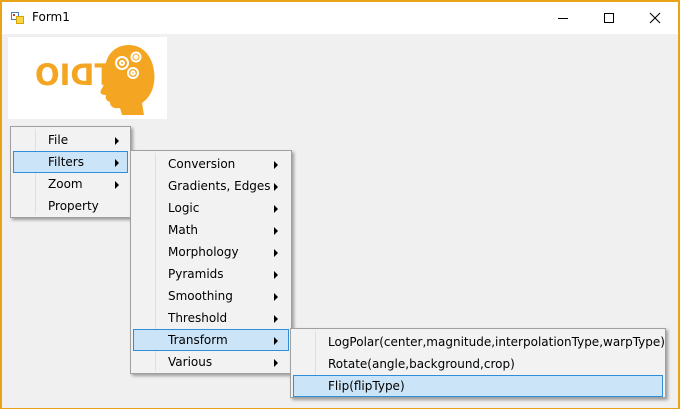 This screenshot has height=409, width=680. Describe the element at coordinates (340, 18) in the screenshot. I see `title-bar: Form1` at that location.